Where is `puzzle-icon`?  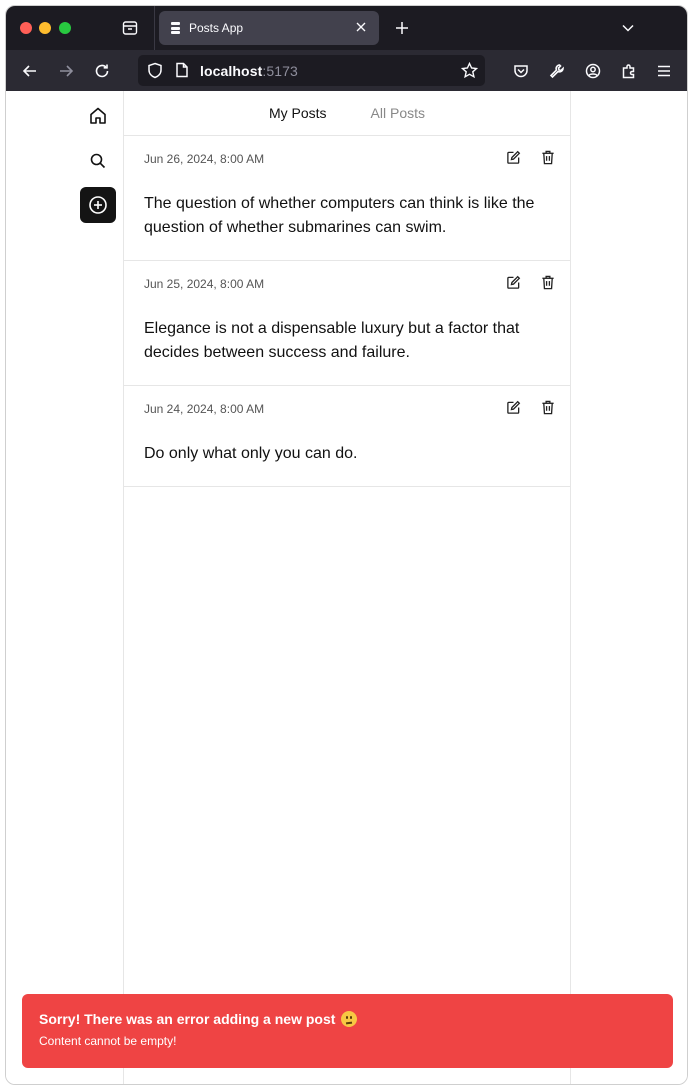
puzzle-icon is located at coordinates (628, 71).